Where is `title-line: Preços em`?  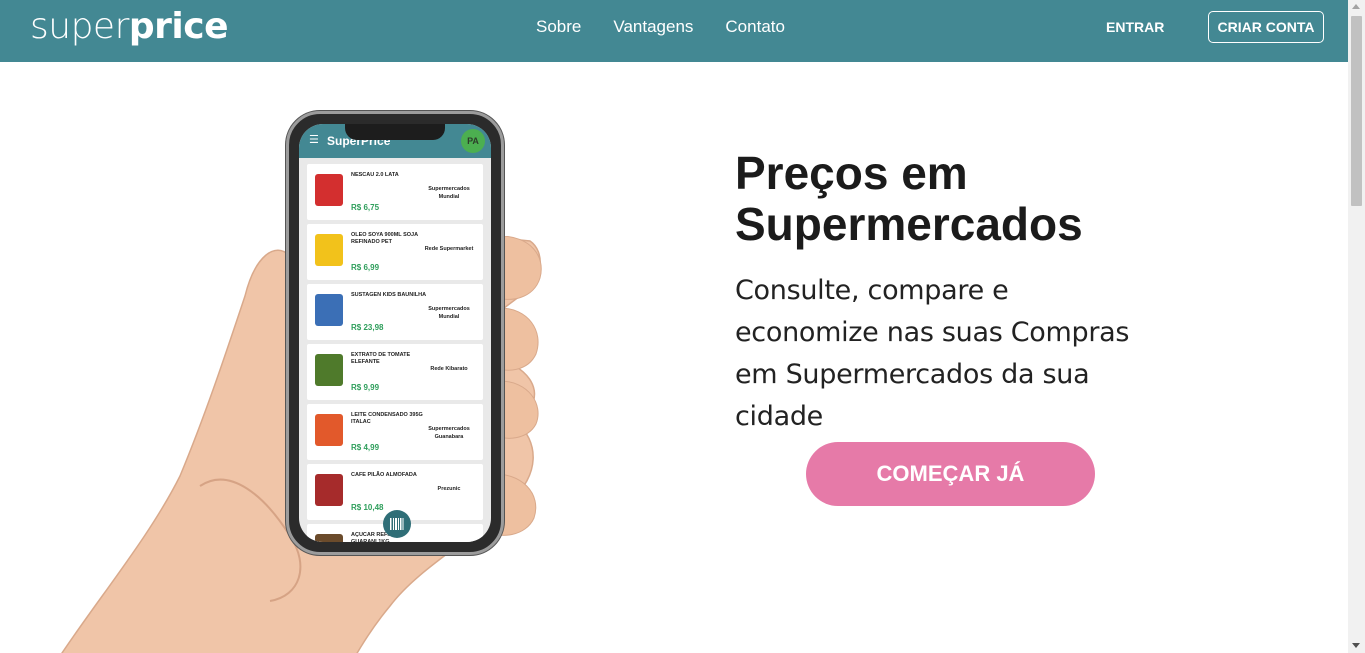 title-line: Preços em is located at coordinates (851, 173).